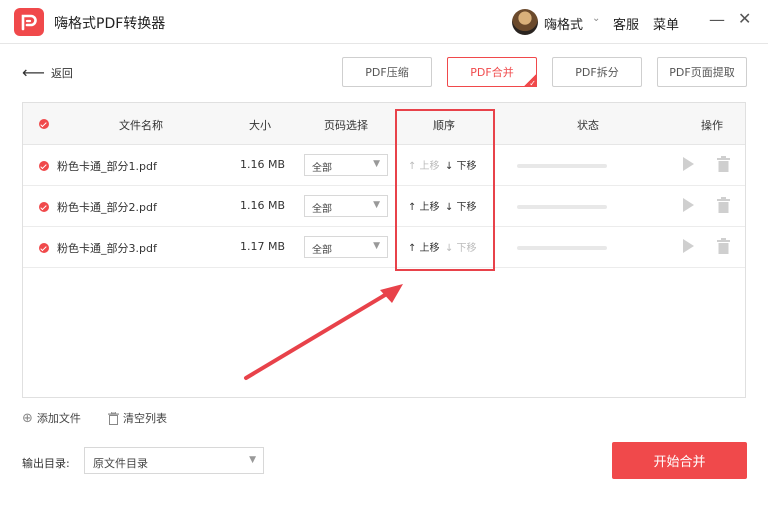 The width and height of the screenshot is (768, 505). What do you see at coordinates (145, 418) in the screenshot?
I see `clear-list-label: 清空列表` at bounding box center [145, 418].